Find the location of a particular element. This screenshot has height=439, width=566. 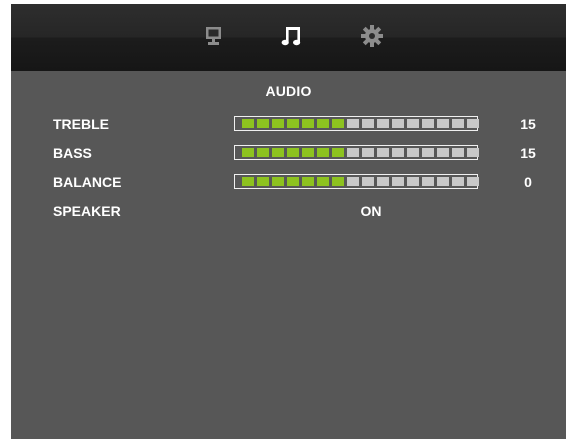

bass-slider is located at coordinates (356, 152).